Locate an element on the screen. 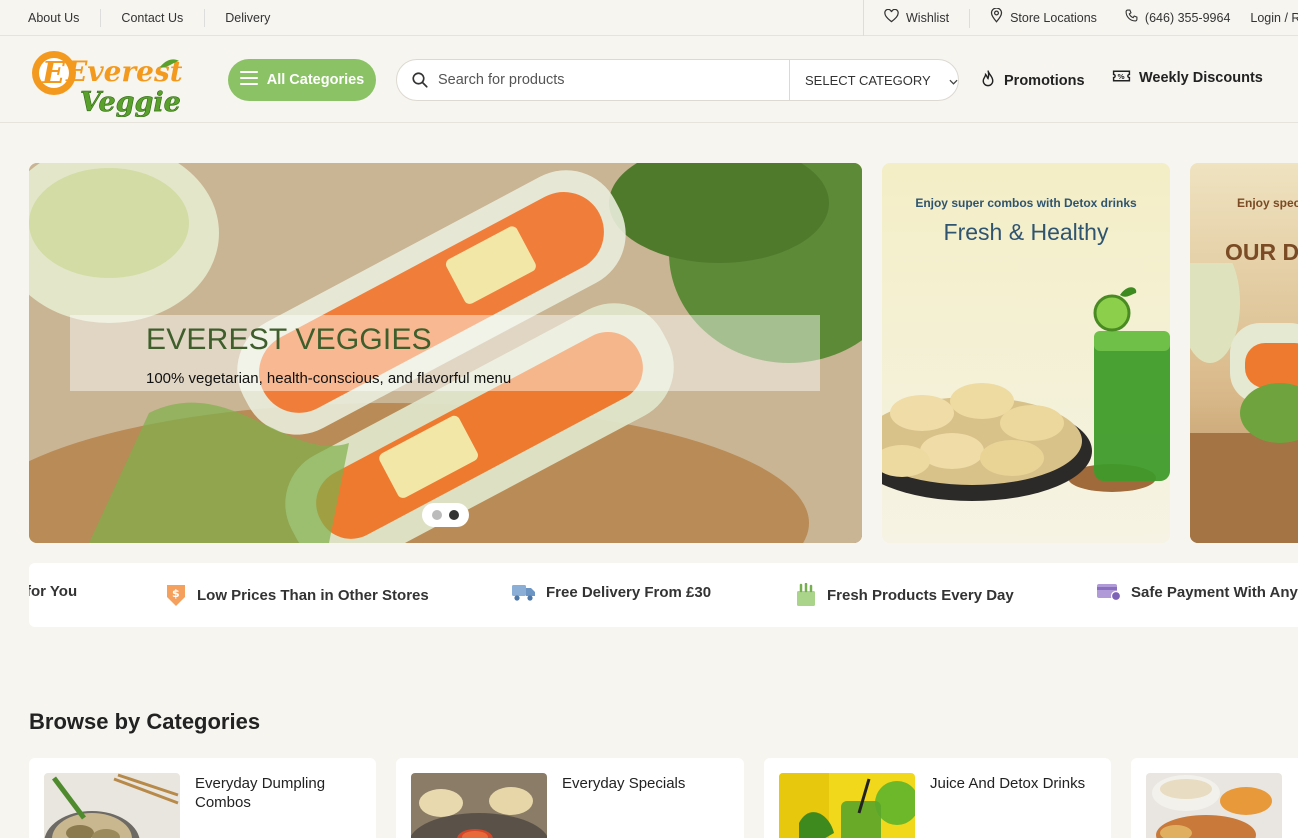 This screenshot has width=1298, height=838. logo-text-veggie: Veggie is located at coordinates (130, 102).